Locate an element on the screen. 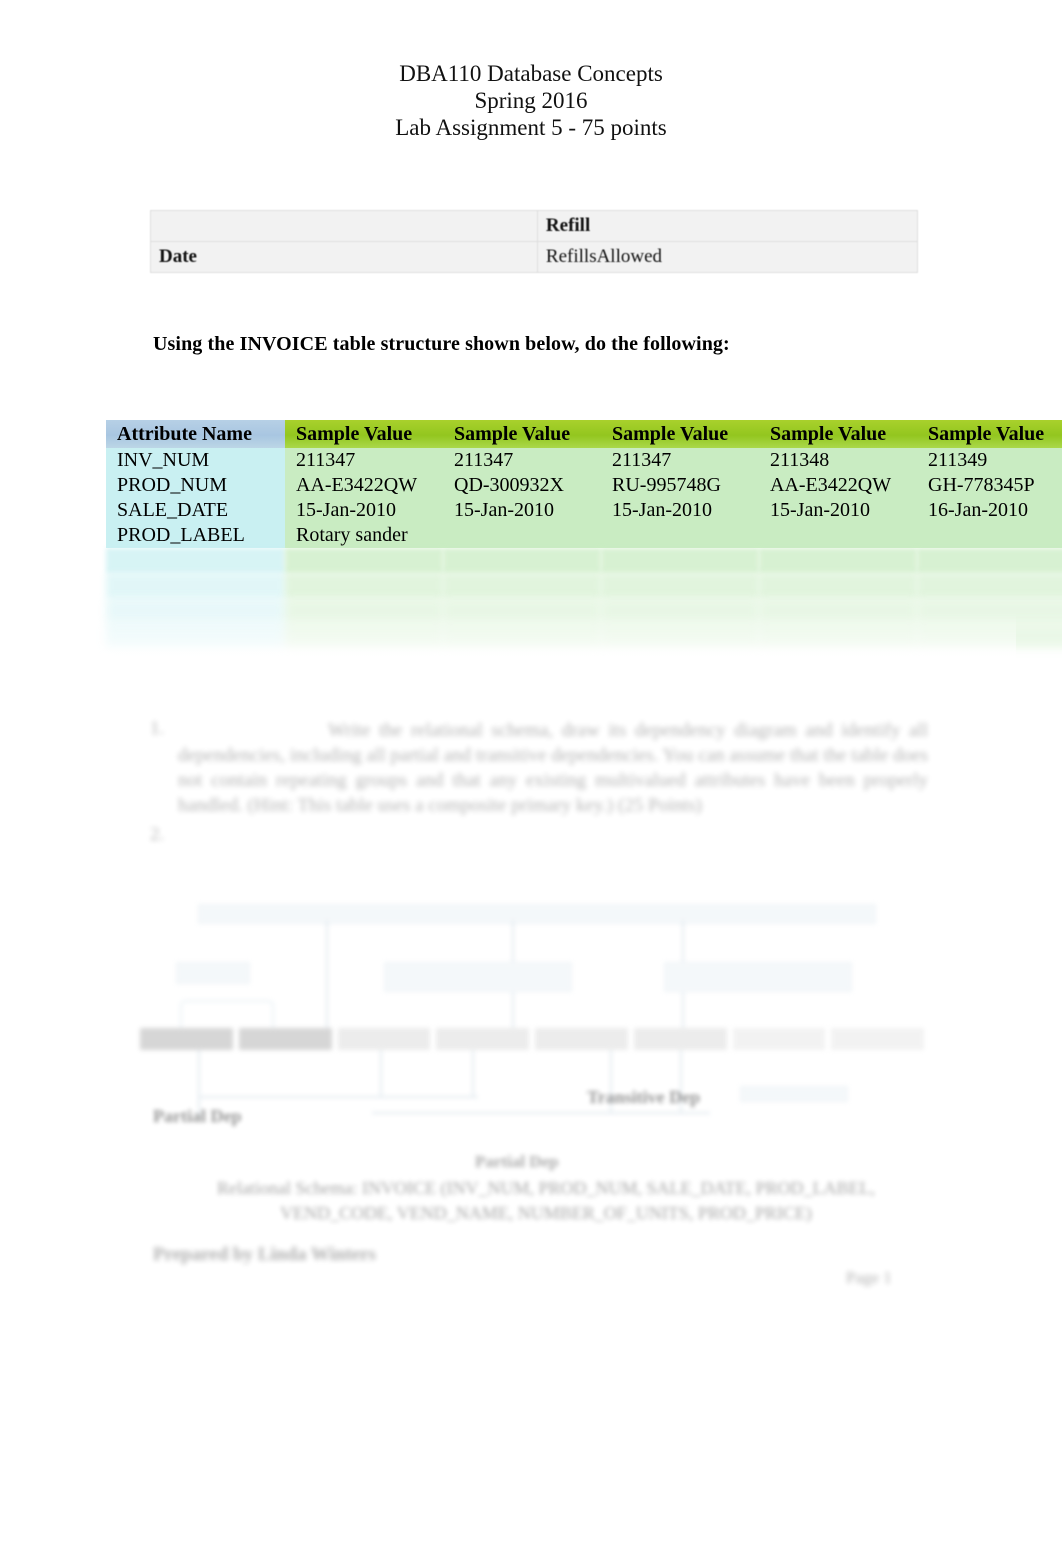 The image size is (1062, 1556). invoice-header-sample-1: Sample Value is located at coordinates (364, 434).